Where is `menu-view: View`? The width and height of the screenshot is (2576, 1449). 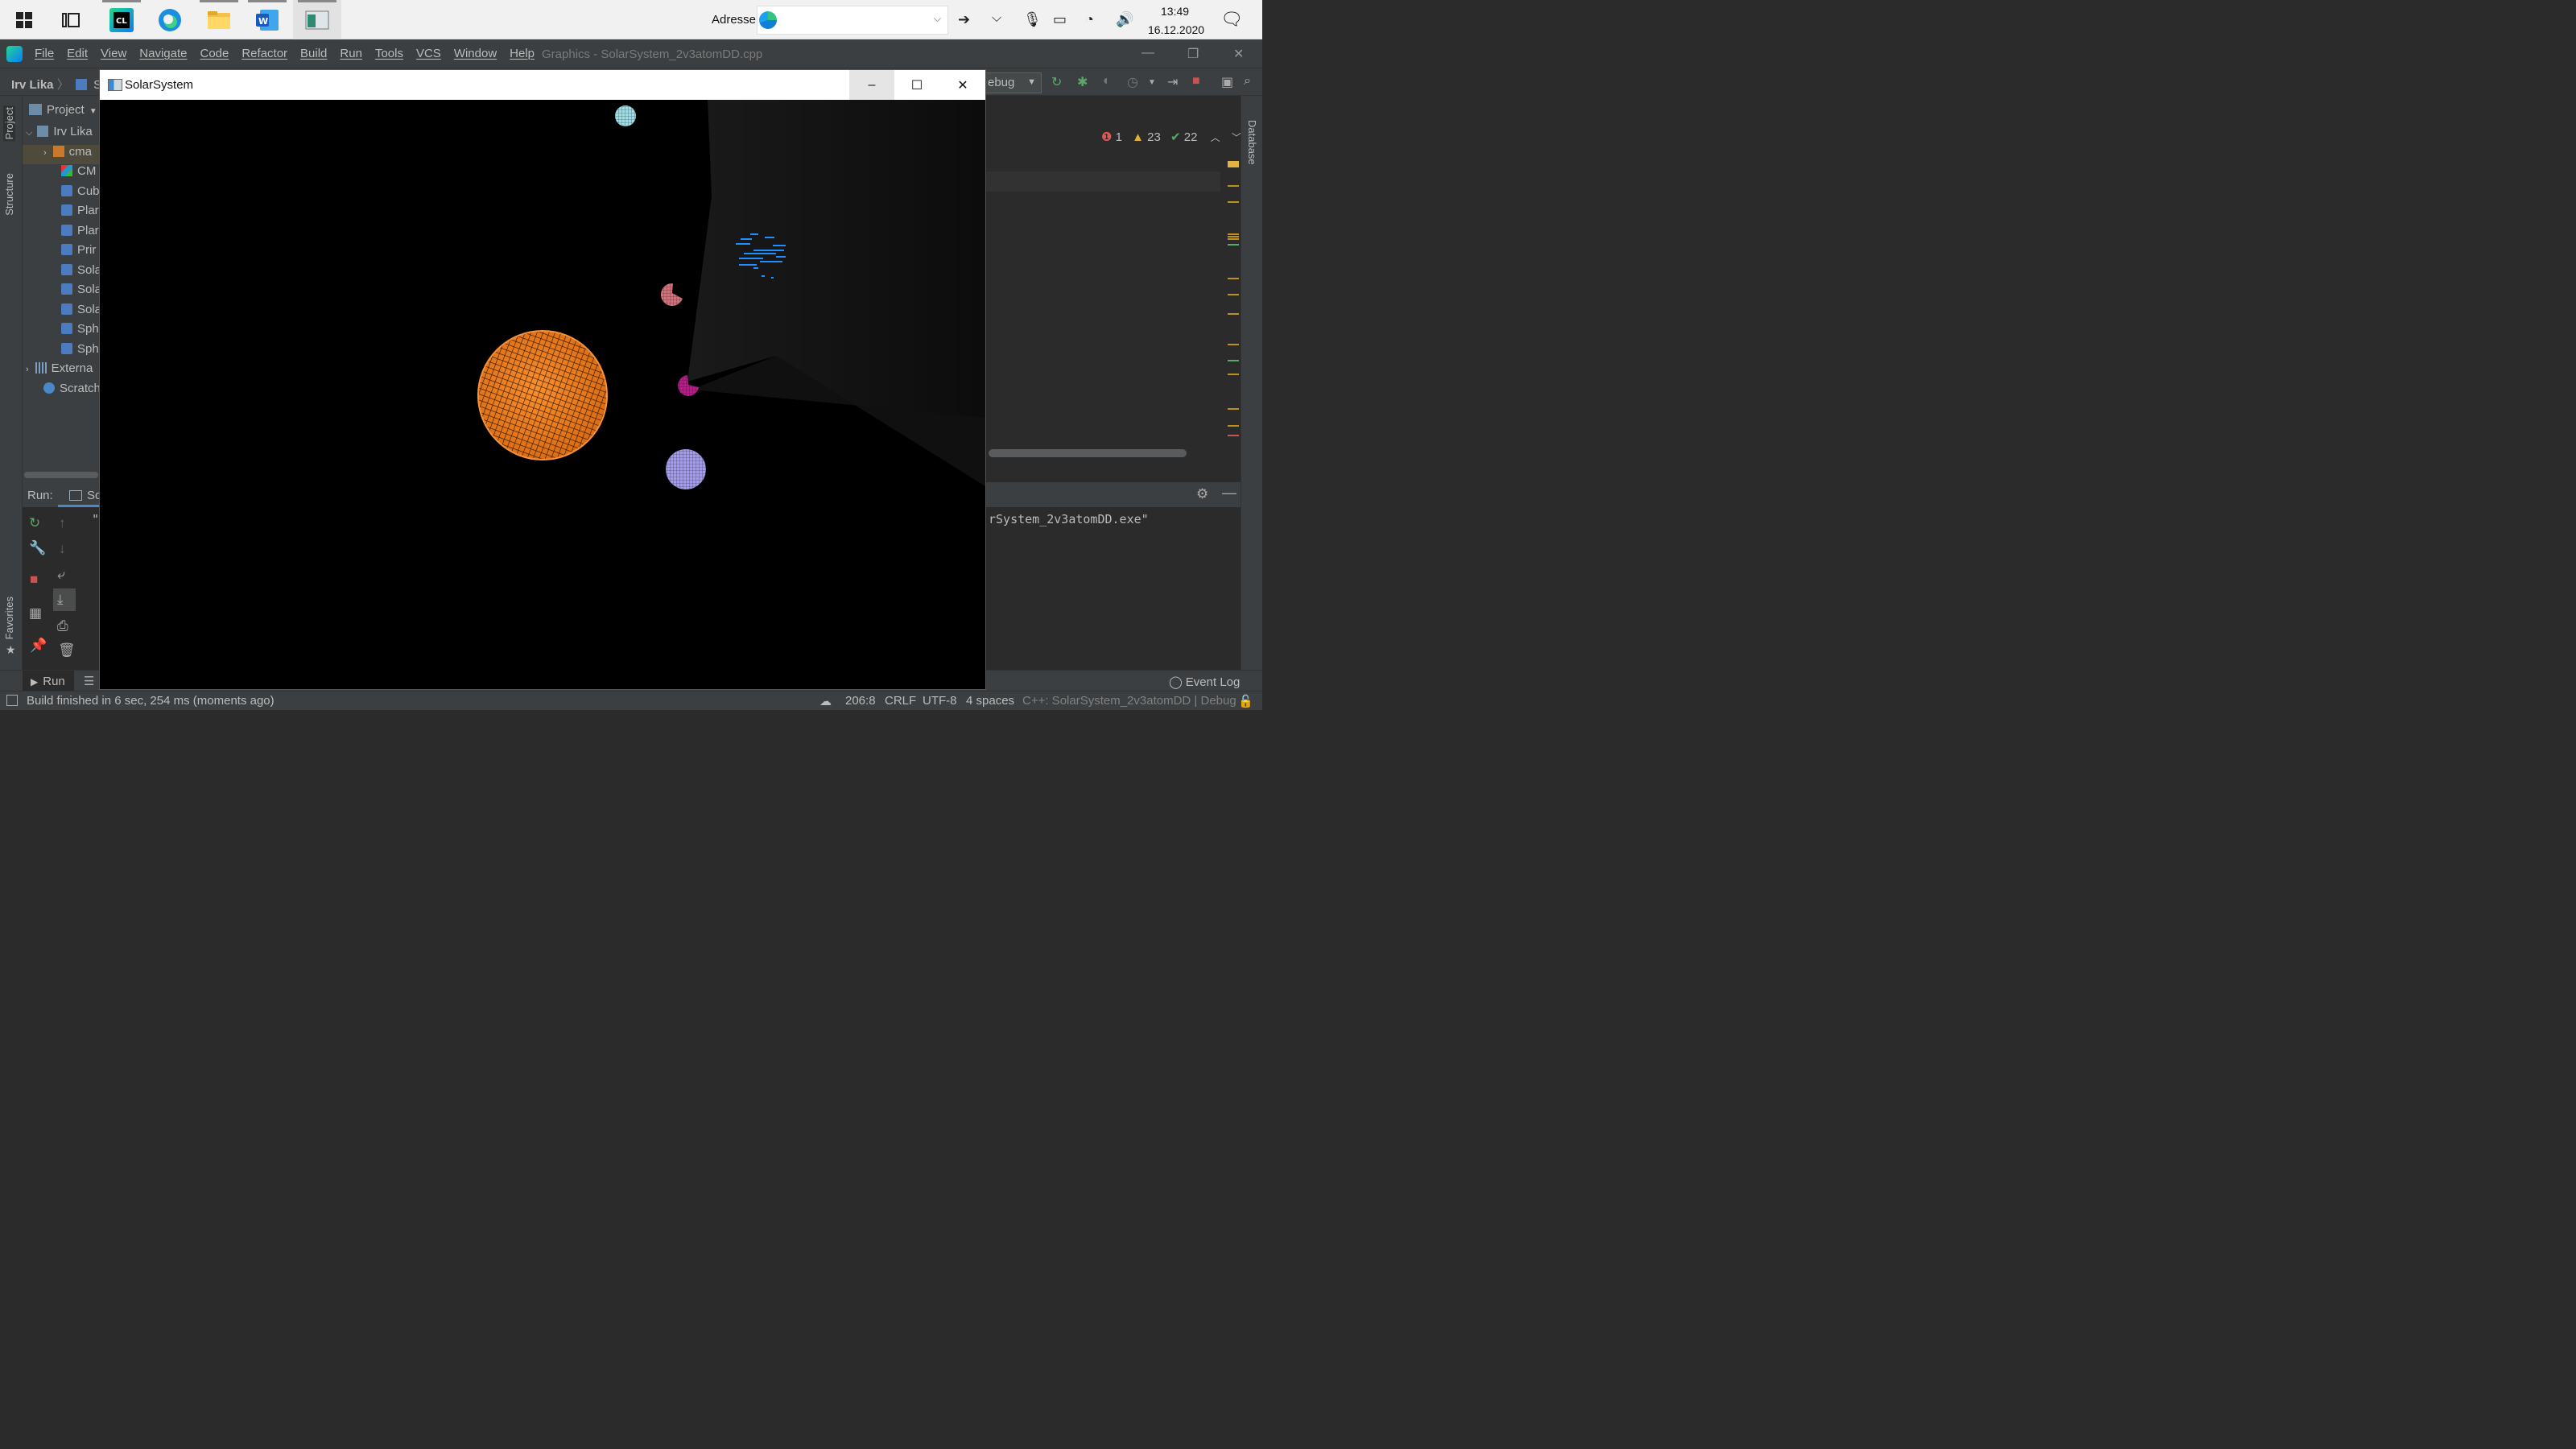 menu-view: View is located at coordinates (113, 53).